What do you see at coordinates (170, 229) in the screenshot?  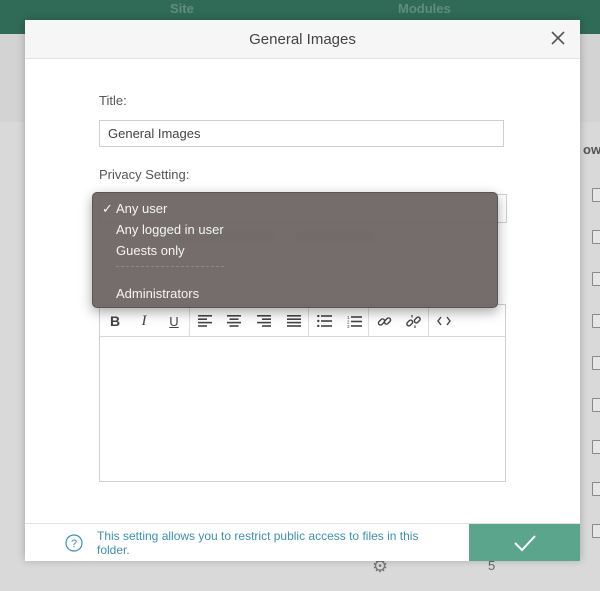 I see `option-label: Any logged in user` at bounding box center [170, 229].